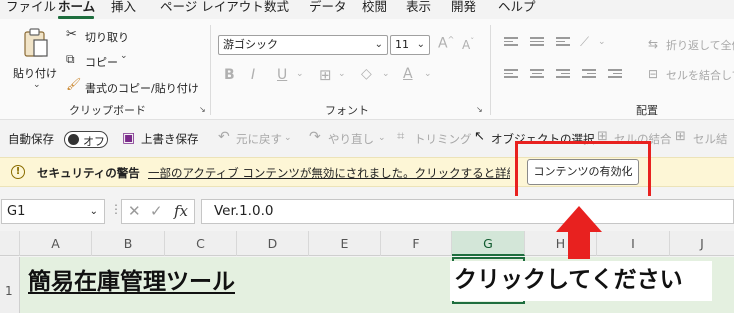  What do you see at coordinates (31, 139) in the screenshot?
I see `autosave-label: 自動保存` at bounding box center [31, 139].